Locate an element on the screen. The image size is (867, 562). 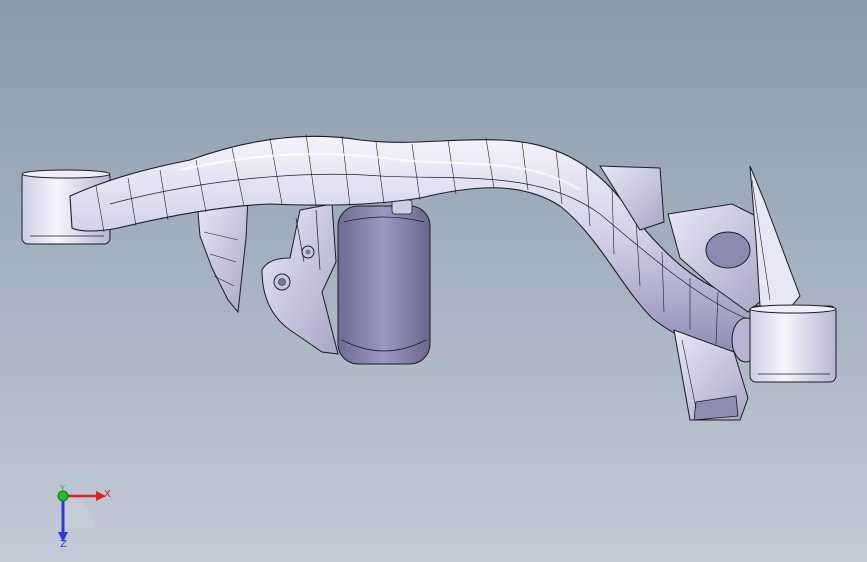
left-bracket is located at coordinates (223, 255).